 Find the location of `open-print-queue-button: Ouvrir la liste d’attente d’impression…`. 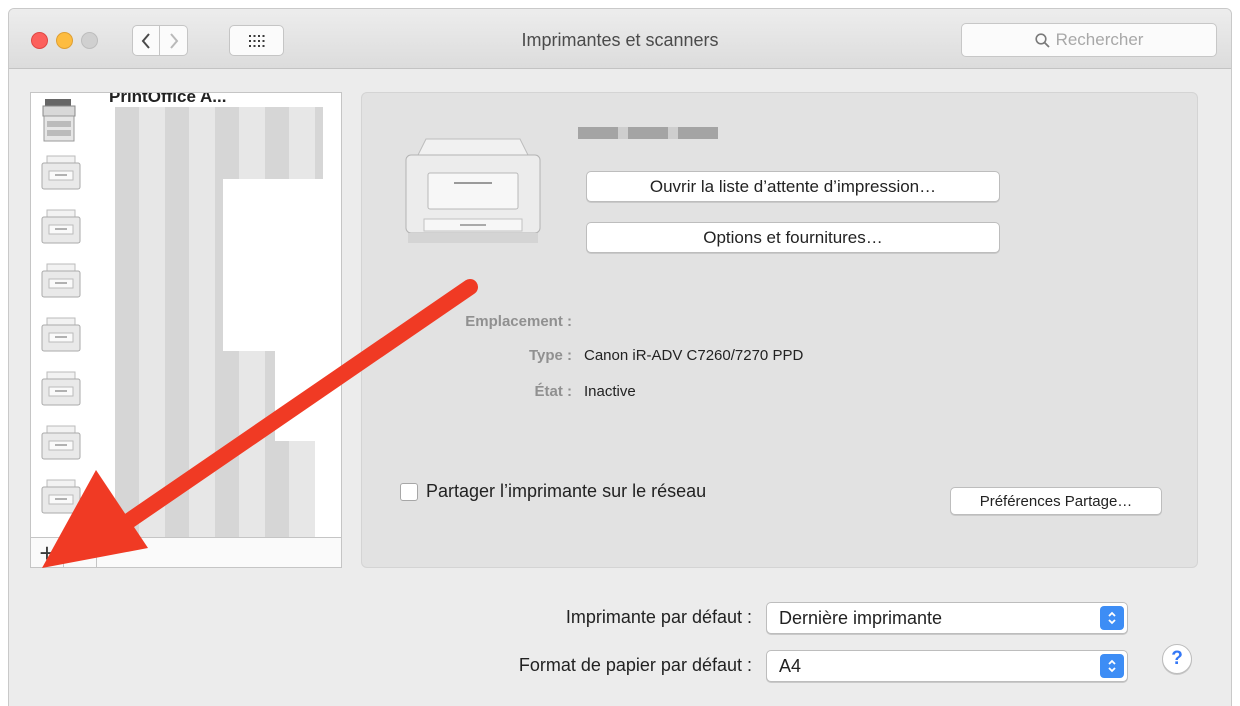

open-print-queue-button: Ouvrir la liste d’attente d’impression… is located at coordinates (793, 186).